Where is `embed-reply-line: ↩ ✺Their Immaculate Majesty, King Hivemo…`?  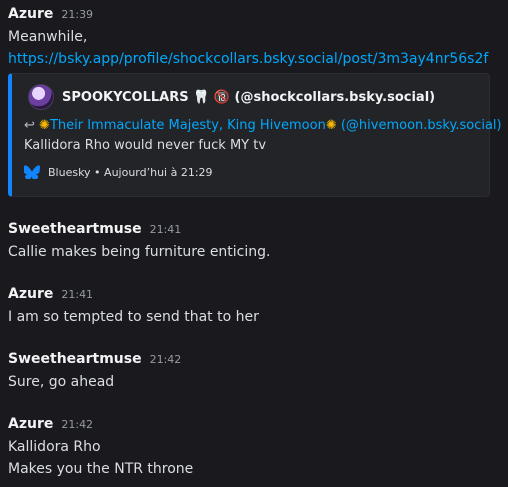
embed-reply-line: ↩ ✺Their Immaculate Majesty, King Hivemo… is located at coordinates (263, 125).